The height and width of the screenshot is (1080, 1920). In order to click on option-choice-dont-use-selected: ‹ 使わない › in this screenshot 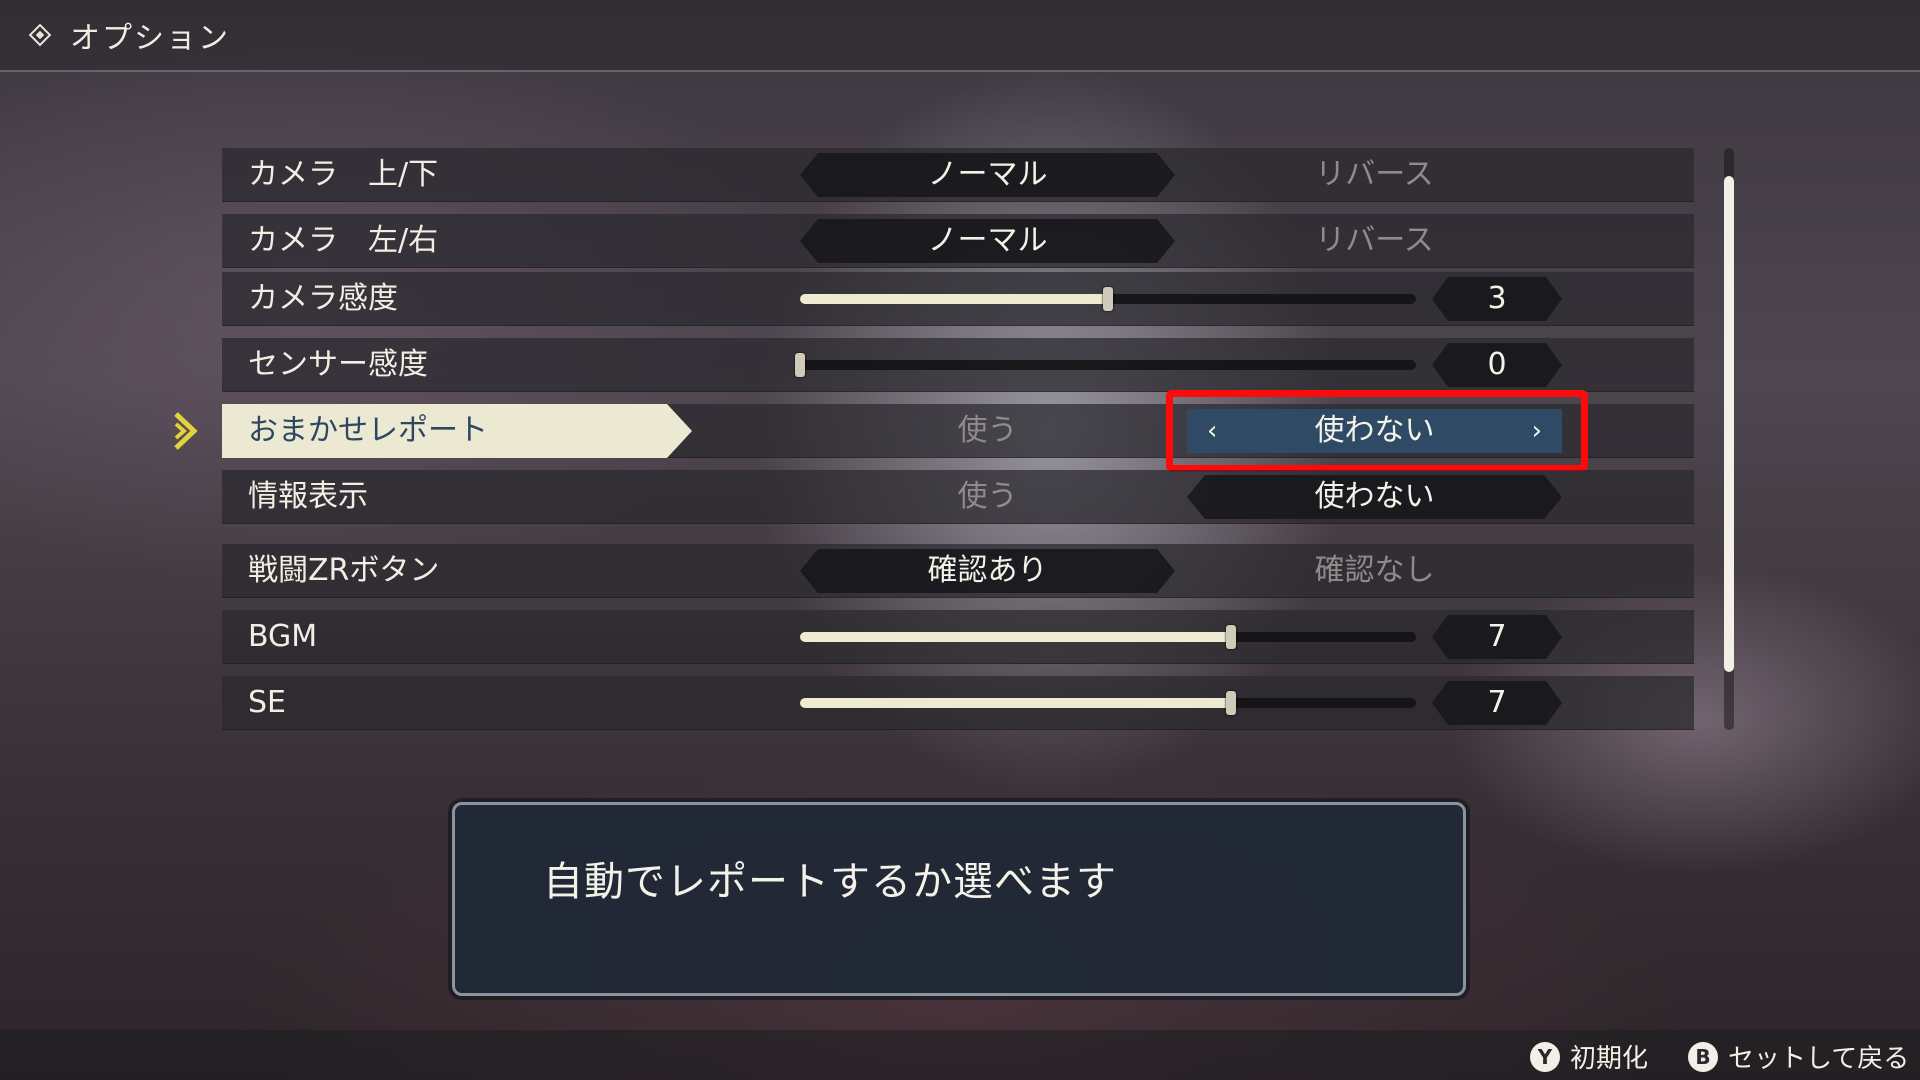, I will do `click(1374, 431)`.